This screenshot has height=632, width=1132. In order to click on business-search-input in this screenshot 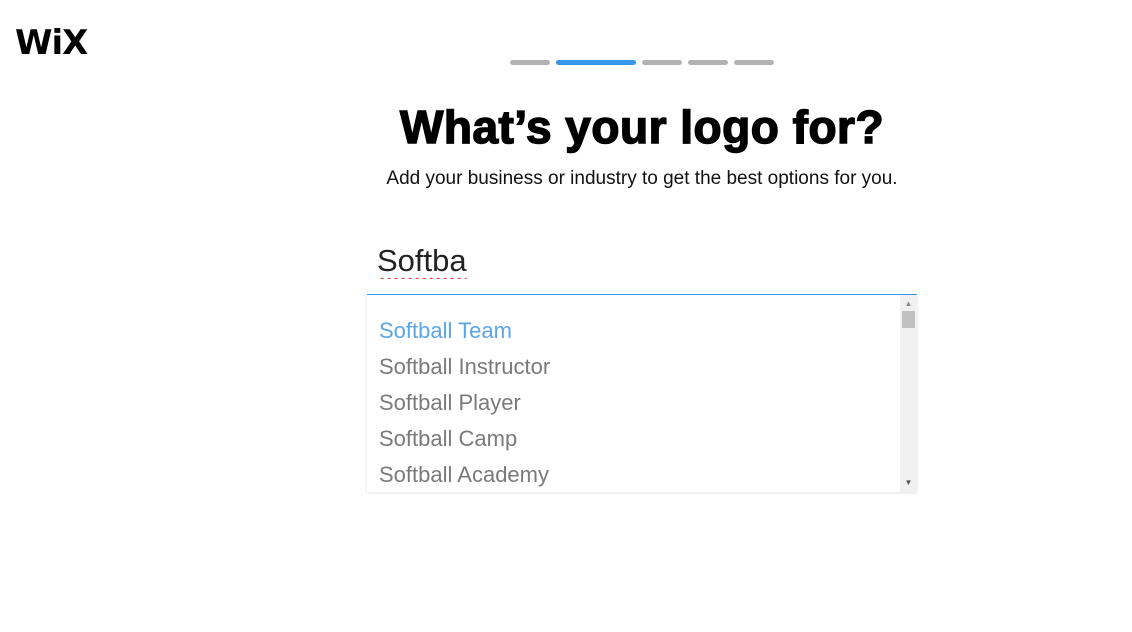, I will do `click(637, 261)`.